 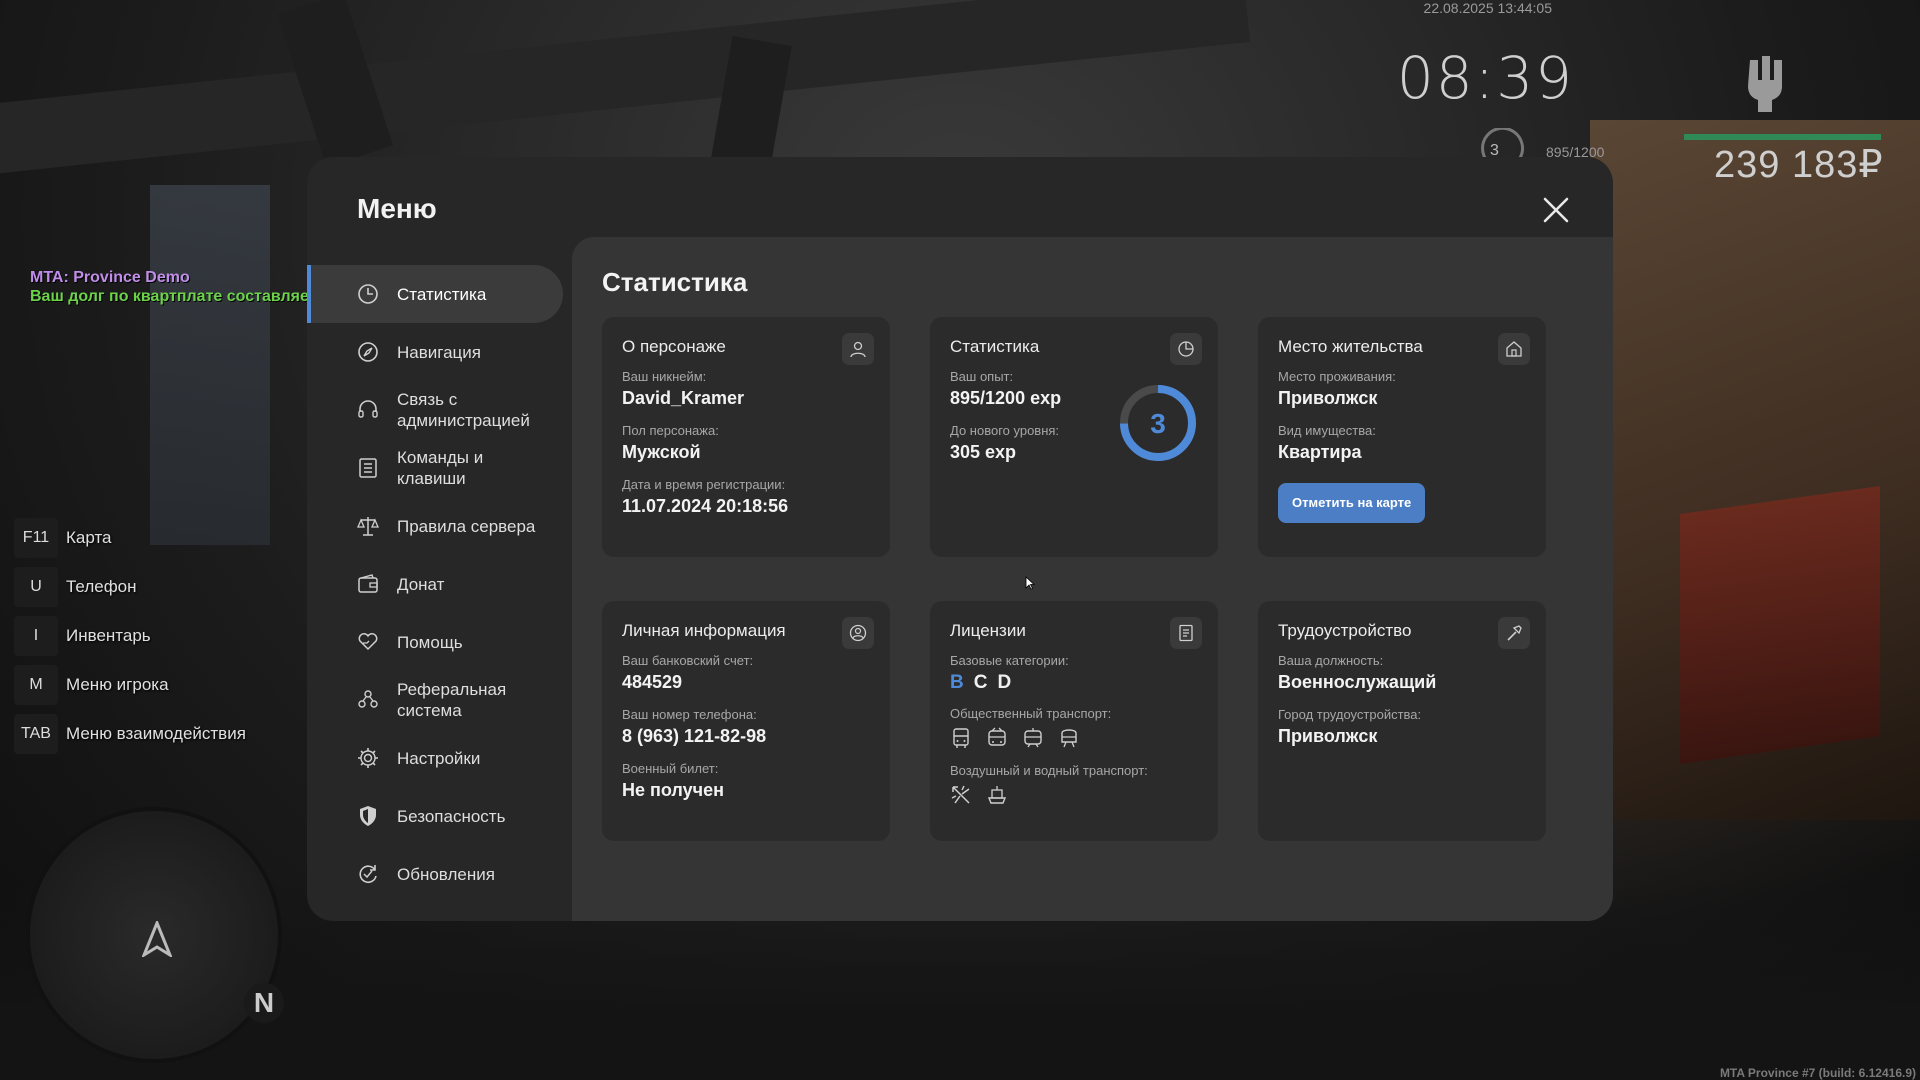 I want to click on ceiling-beam, so click(x=625, y=89).